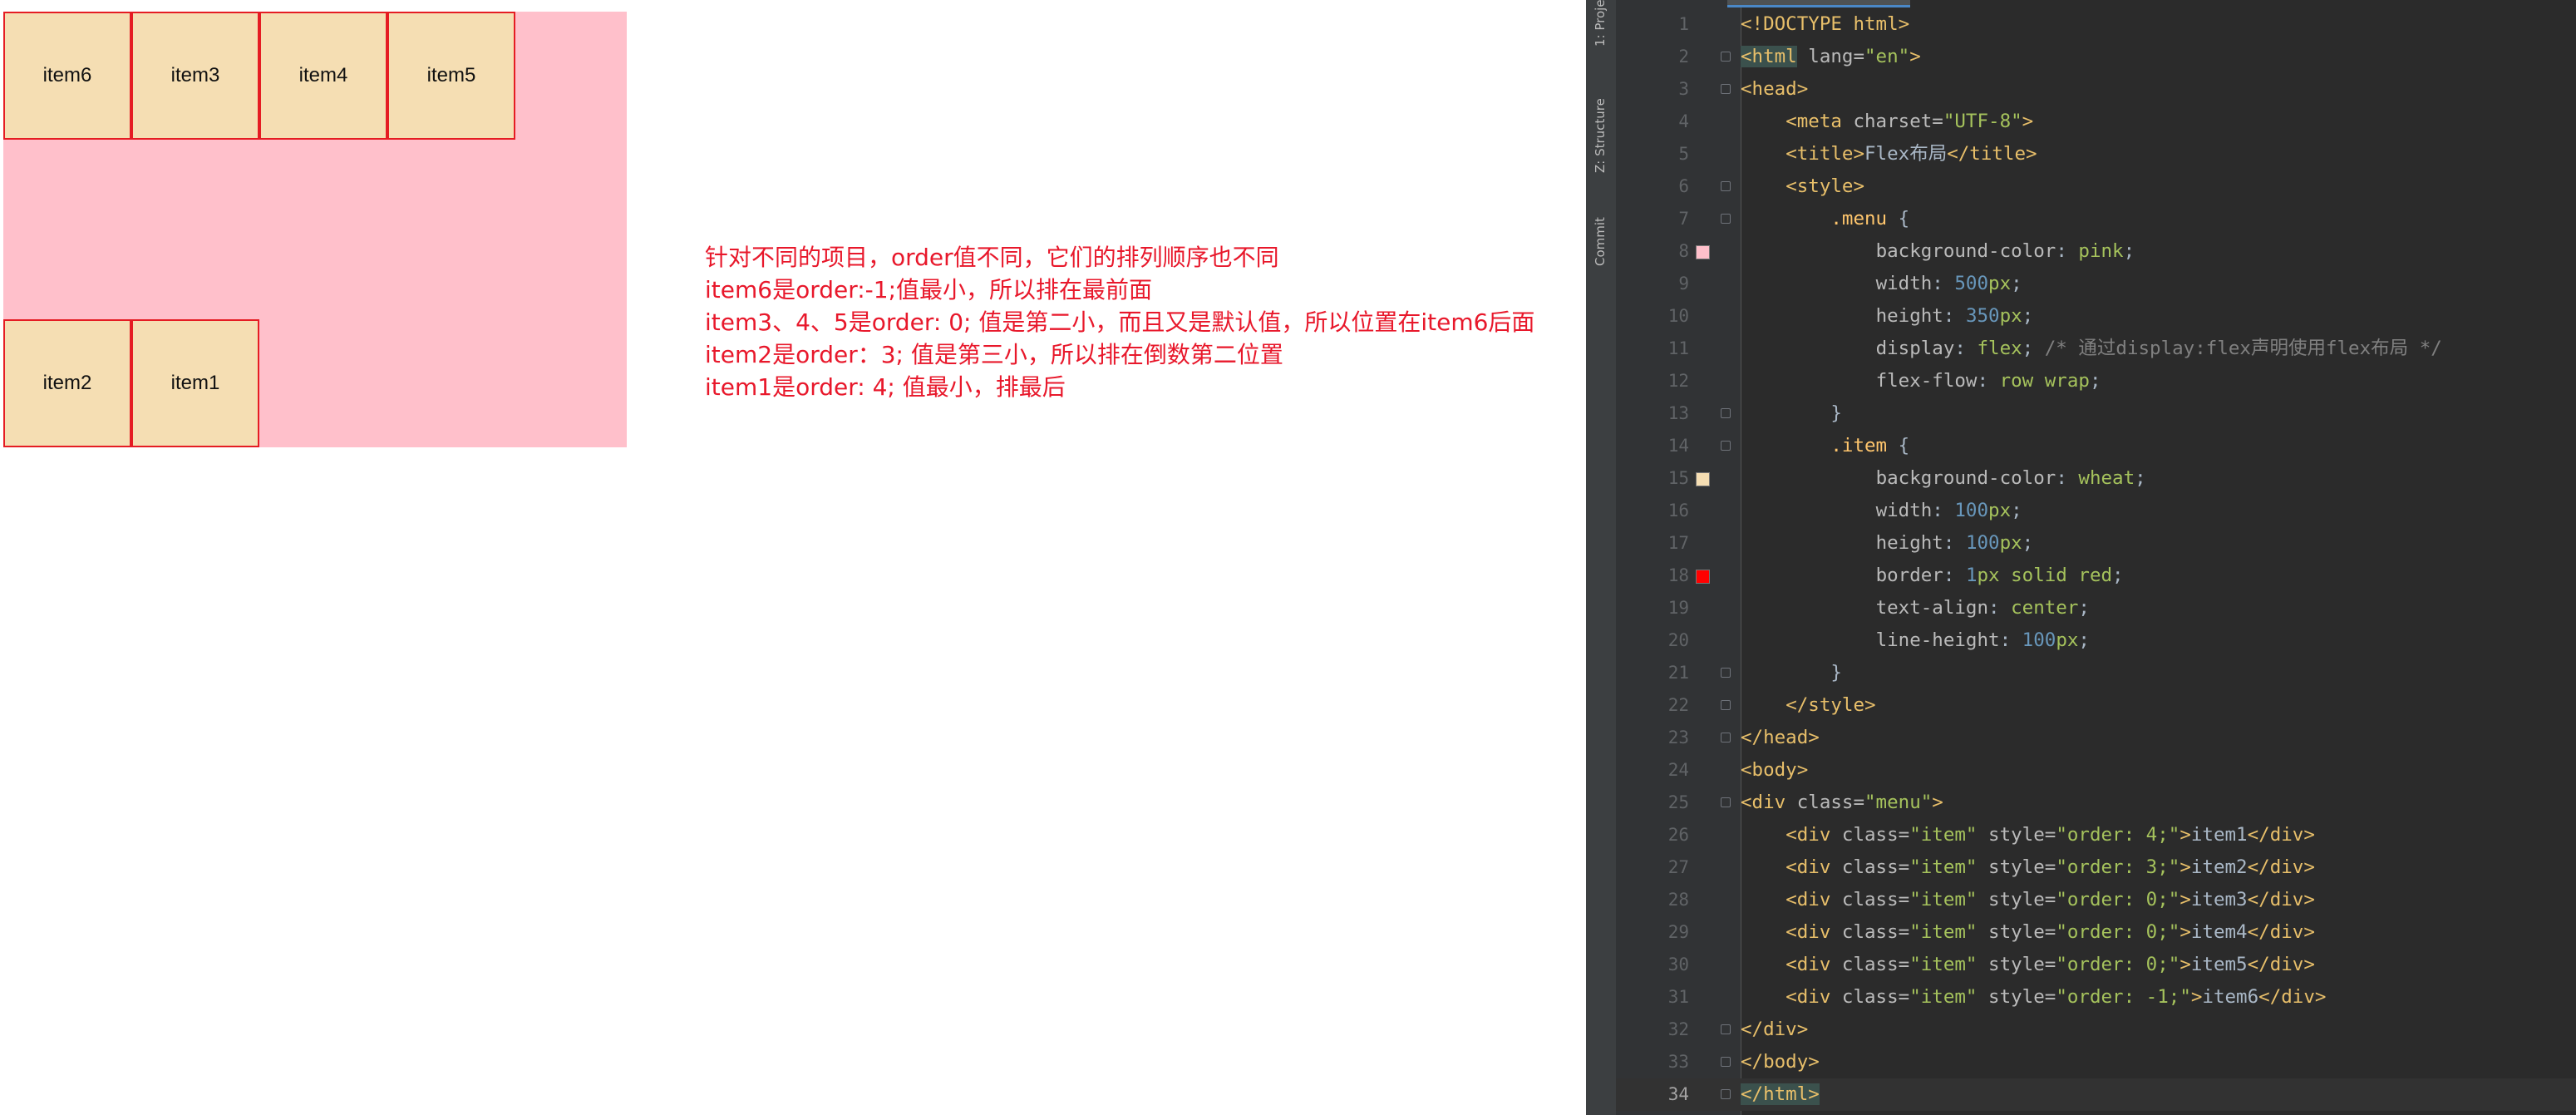 The image size is (2576, 1115). What do you see at coordinates (1825, 154) in the screenshot?
I see `code-token: <title>` at bounding box center [1825, 154].